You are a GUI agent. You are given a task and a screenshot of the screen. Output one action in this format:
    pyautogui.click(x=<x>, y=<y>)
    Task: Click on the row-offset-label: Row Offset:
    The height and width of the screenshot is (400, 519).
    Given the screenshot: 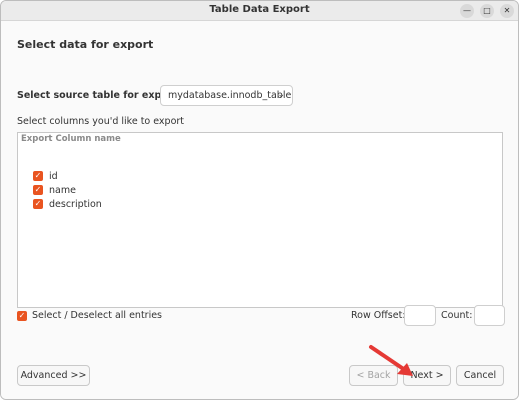 What is the action you would take?
    pyautogui.click(x=378, y=315)
    